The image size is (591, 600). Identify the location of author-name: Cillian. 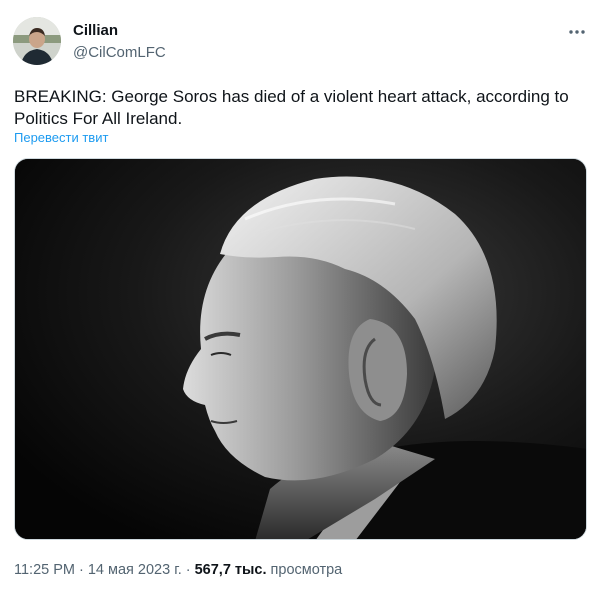
(95, 31).